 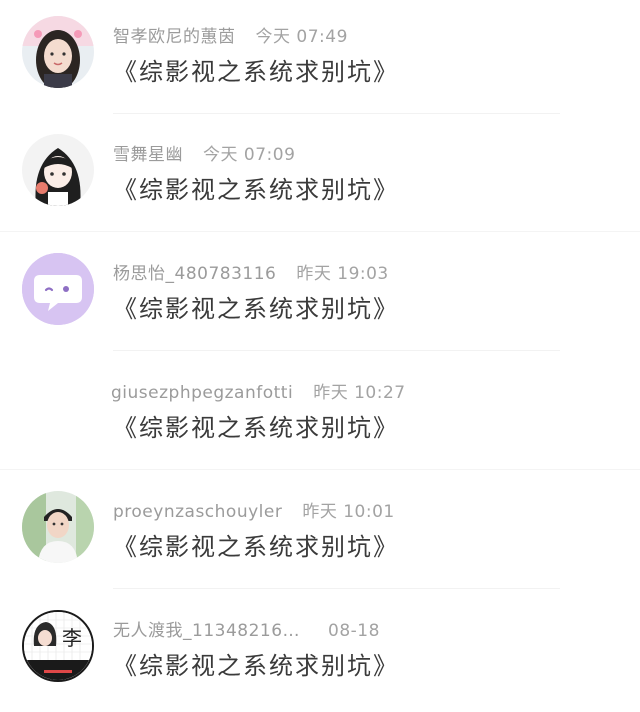 What do you see at coordinates (197, 512) in the screenshot?
I see `username: proeynzaschouyler` at bounding box center [197, 512].